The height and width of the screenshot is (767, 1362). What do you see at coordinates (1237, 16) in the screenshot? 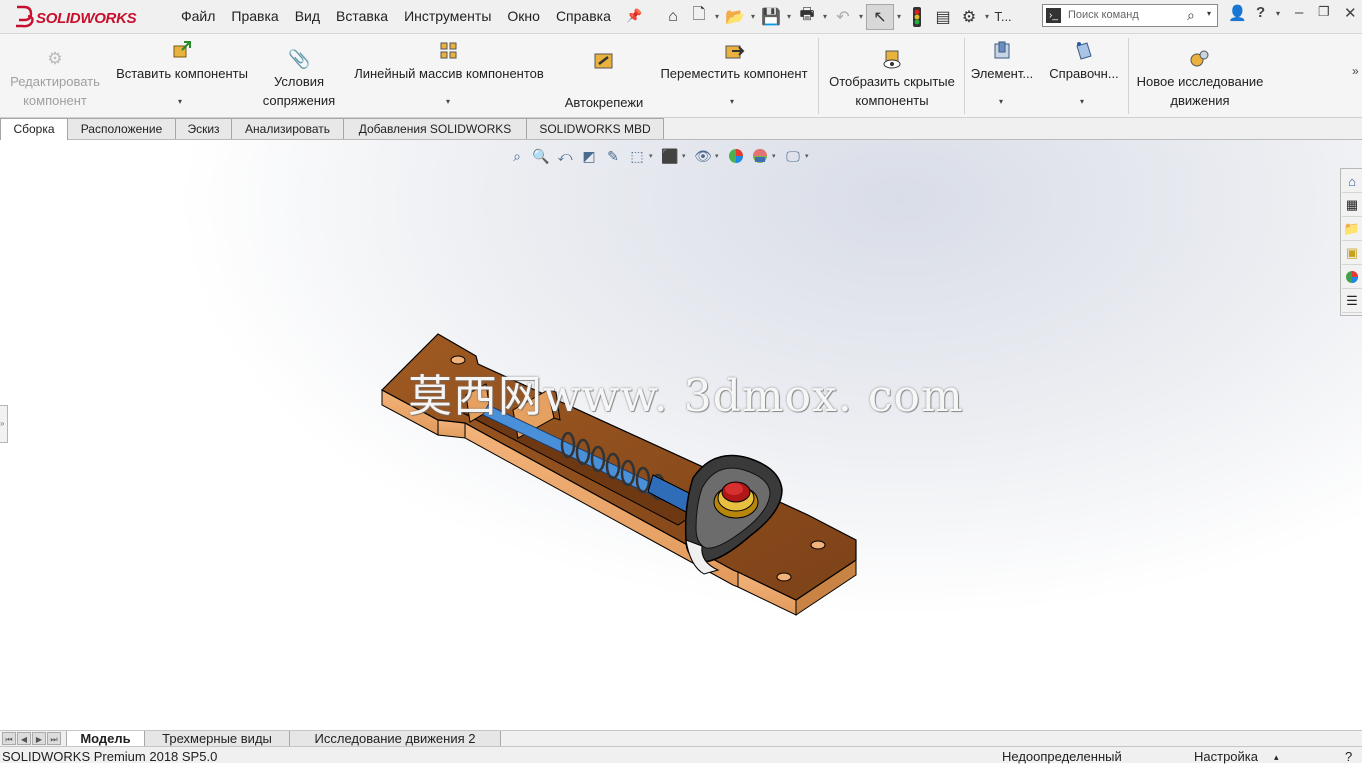
I see `user-icon: 👤` at bounding box center [1237, 16].